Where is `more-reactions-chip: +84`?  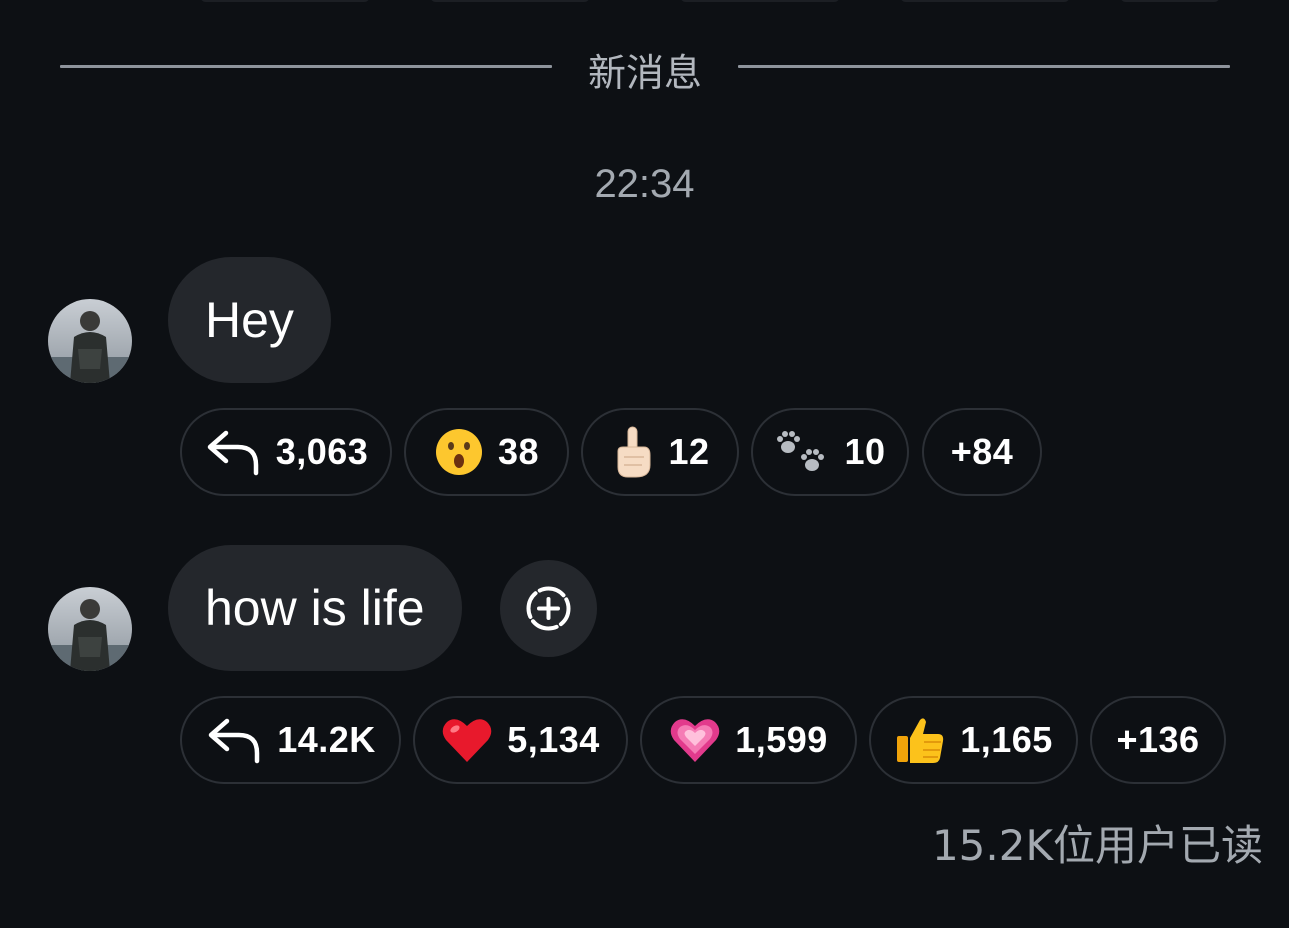 more-reactions-chip: +84 is located at coordinates (982, 452).